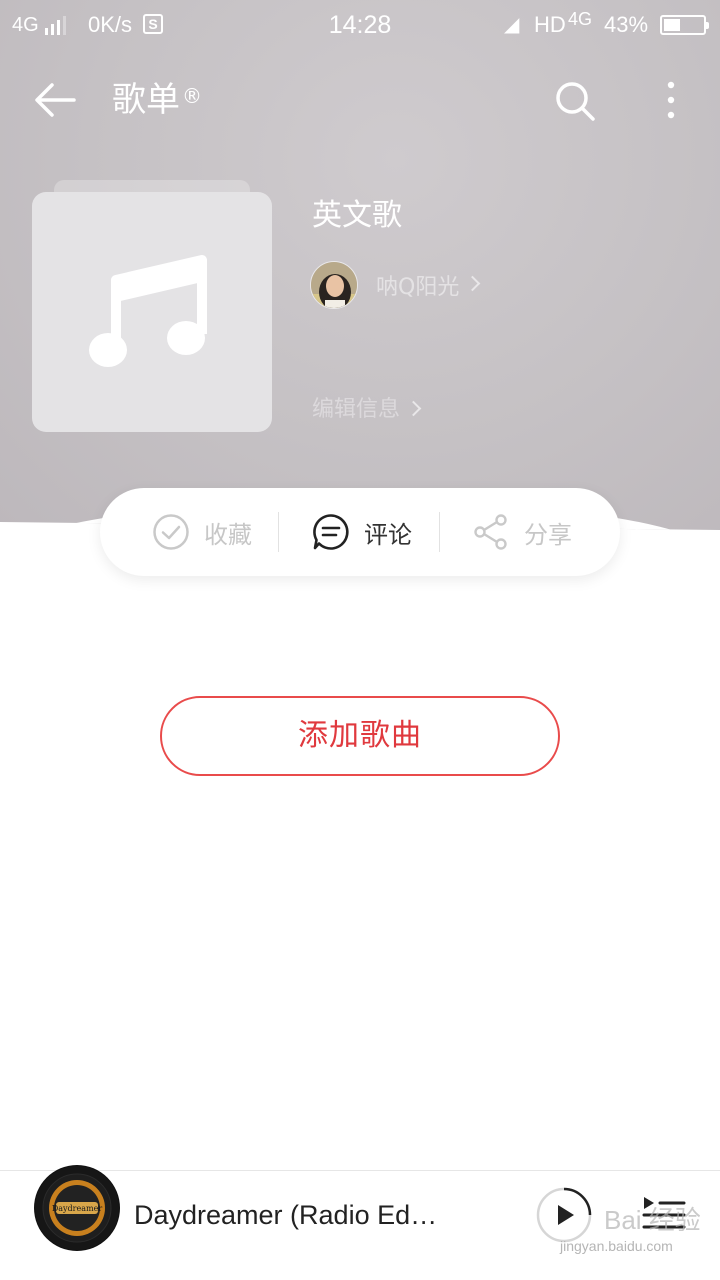 This screenshot has height=1280, width=720. I want to click on arrow-left-icon, so click(55, 100).